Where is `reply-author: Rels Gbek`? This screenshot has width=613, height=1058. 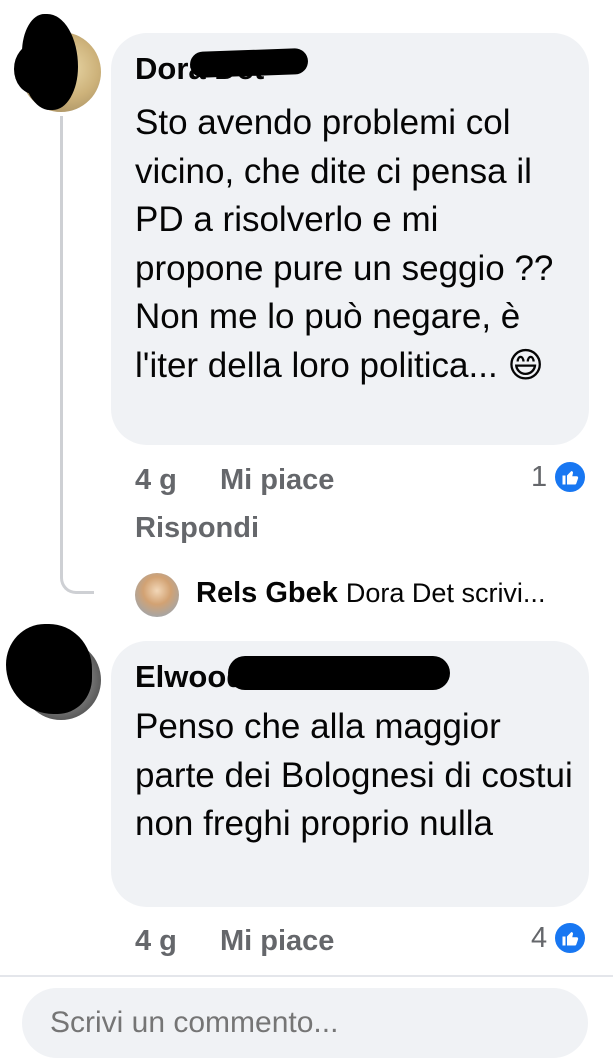 reply-author: Rels Gbek is located at coordinates (267, 593).